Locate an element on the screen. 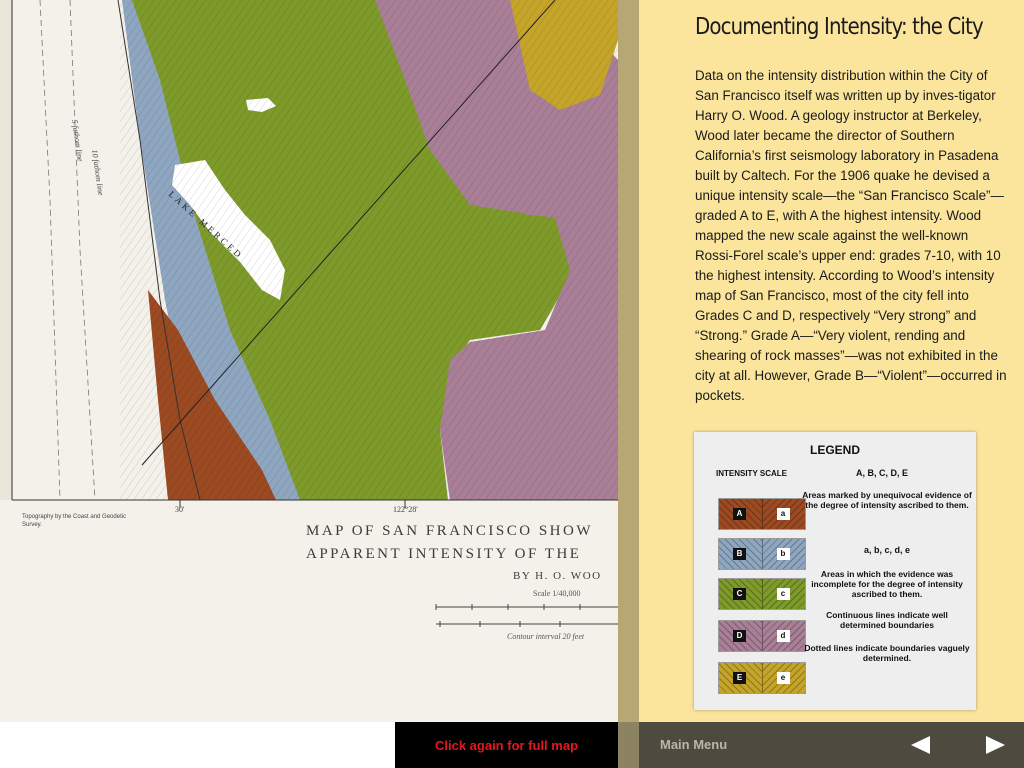 Image resolution: width=1024 pixels, height=768 pixels. swatch-e-lower: e is located at coordinates (783, 678).